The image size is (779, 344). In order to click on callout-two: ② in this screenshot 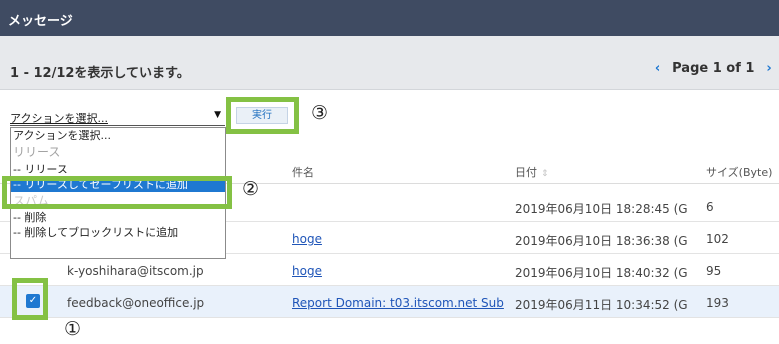, I will do `click(251, 189)`.